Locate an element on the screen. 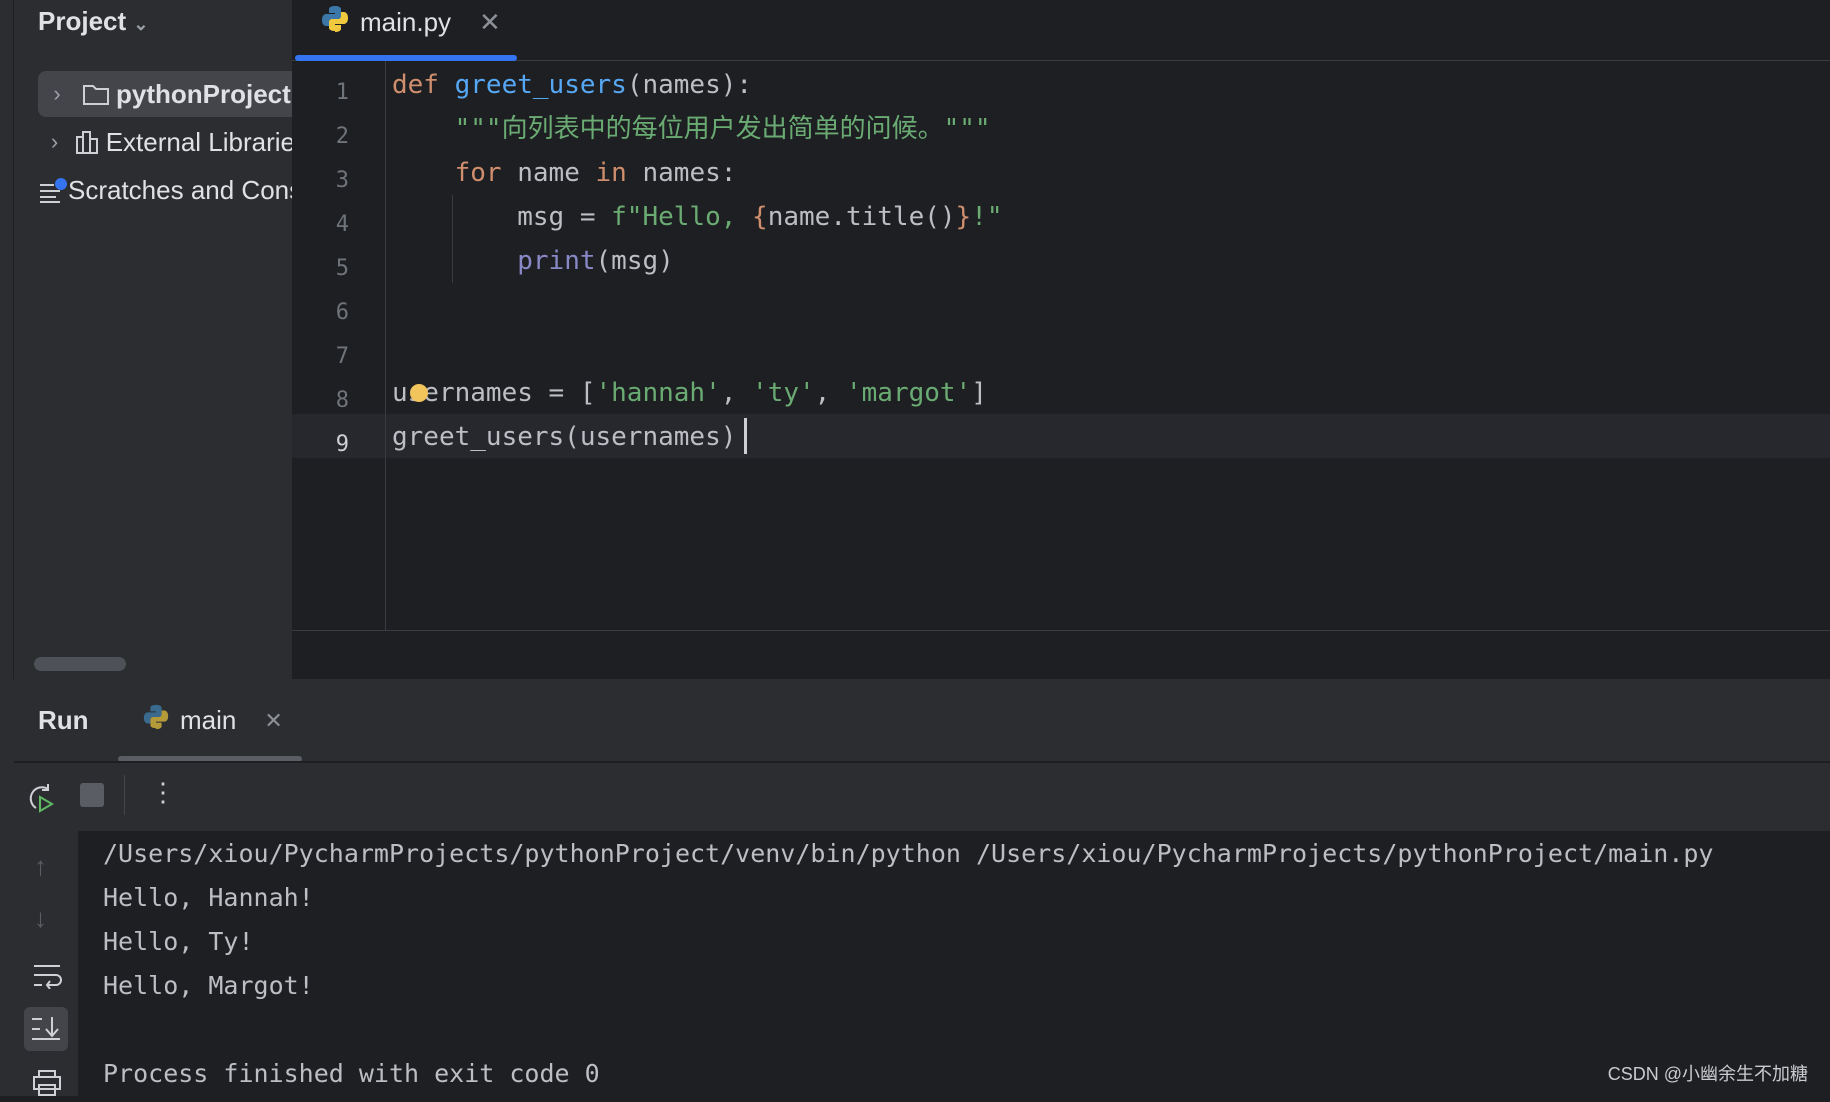 This screenshot has width=1830, height=1102. line-number: 1 is located at coordinates (342, 92).